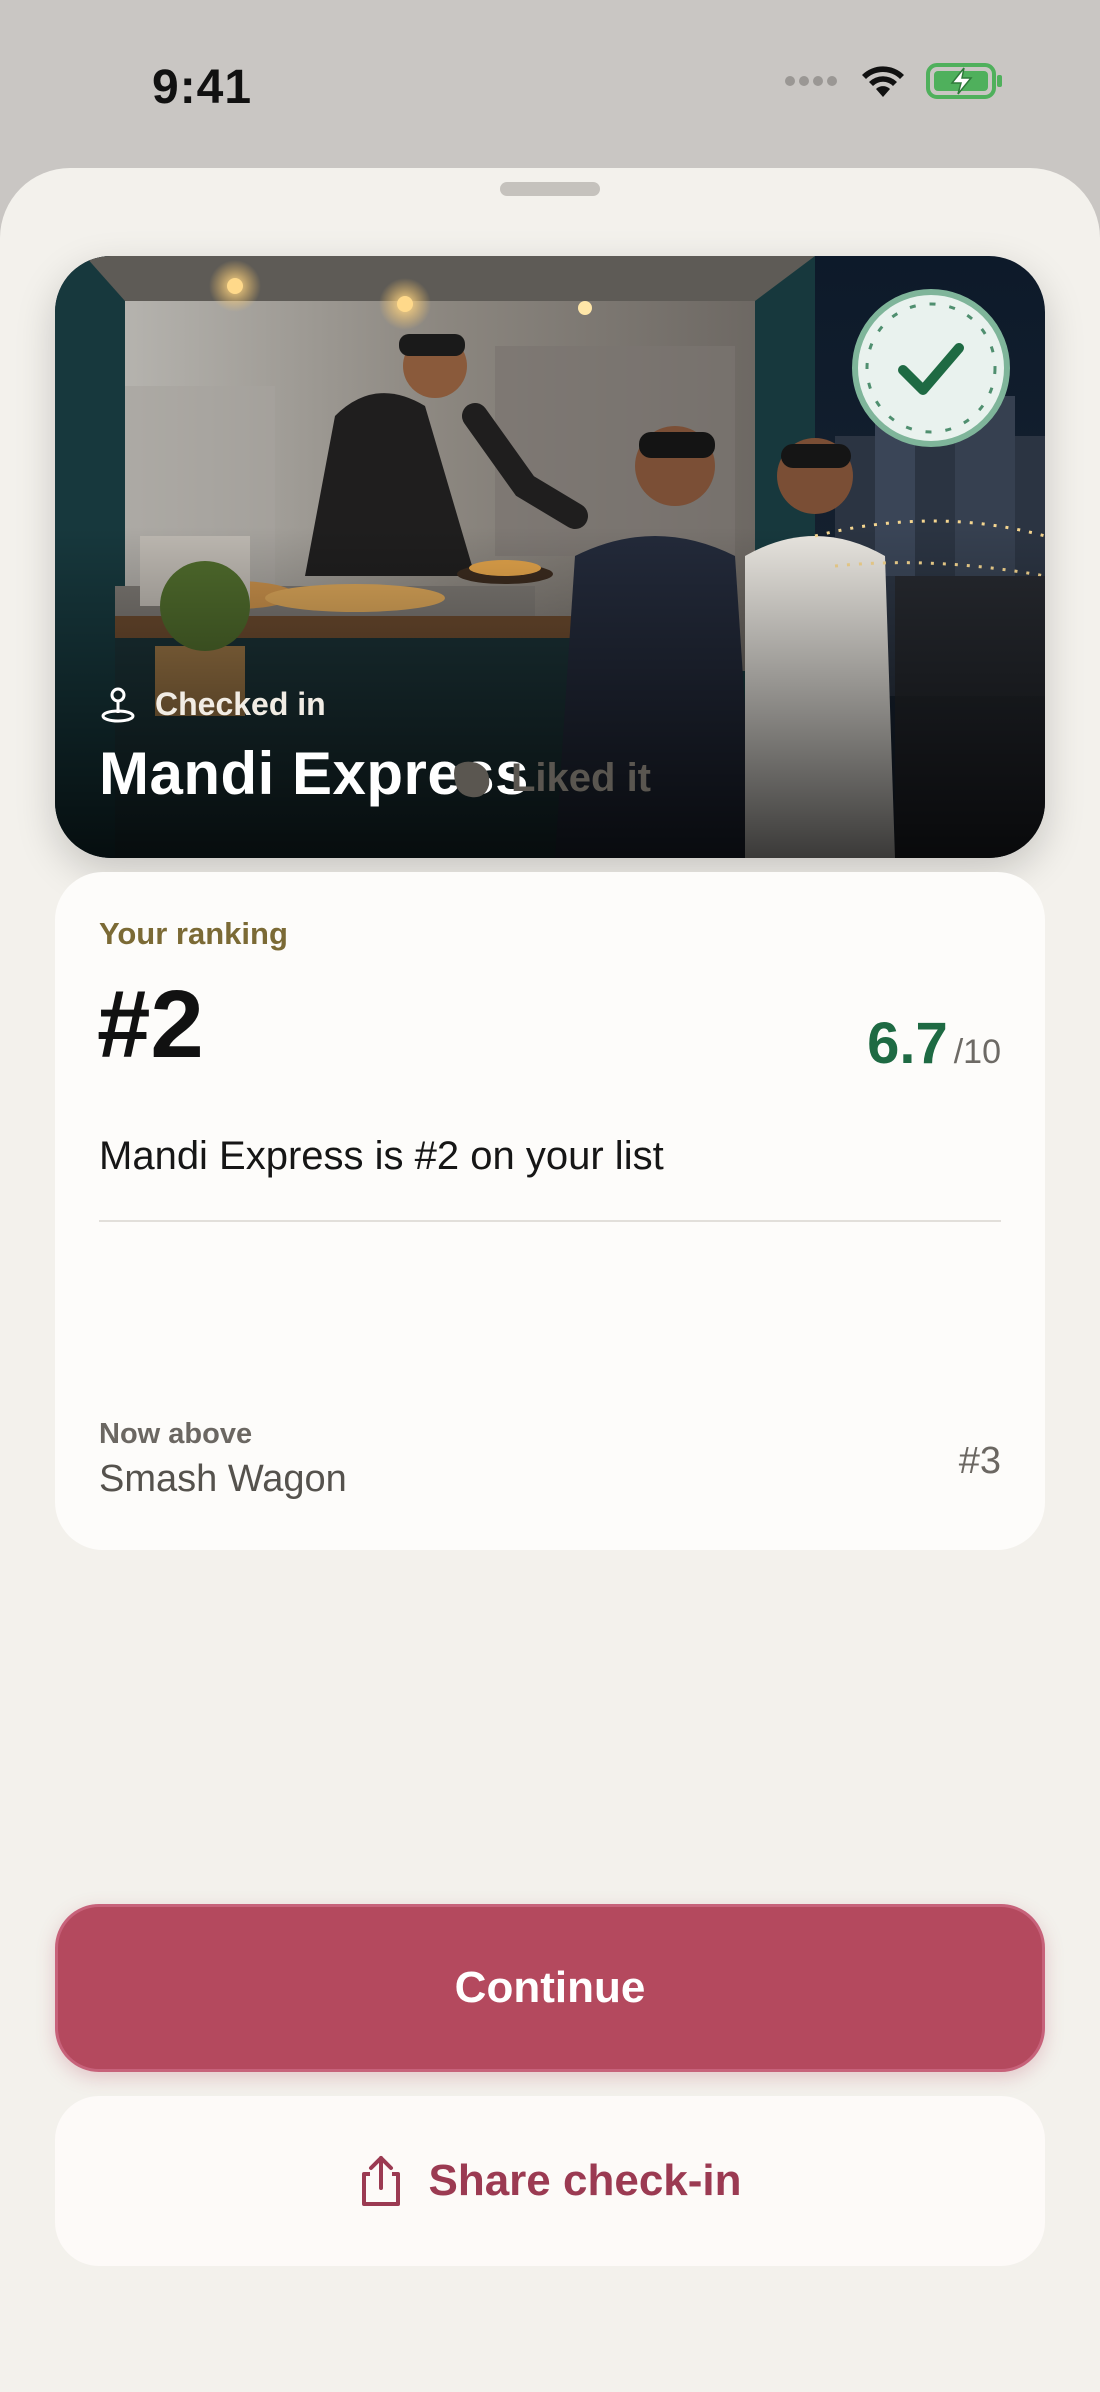  I want to click on continue-button: Continue, so click(550, 1988).